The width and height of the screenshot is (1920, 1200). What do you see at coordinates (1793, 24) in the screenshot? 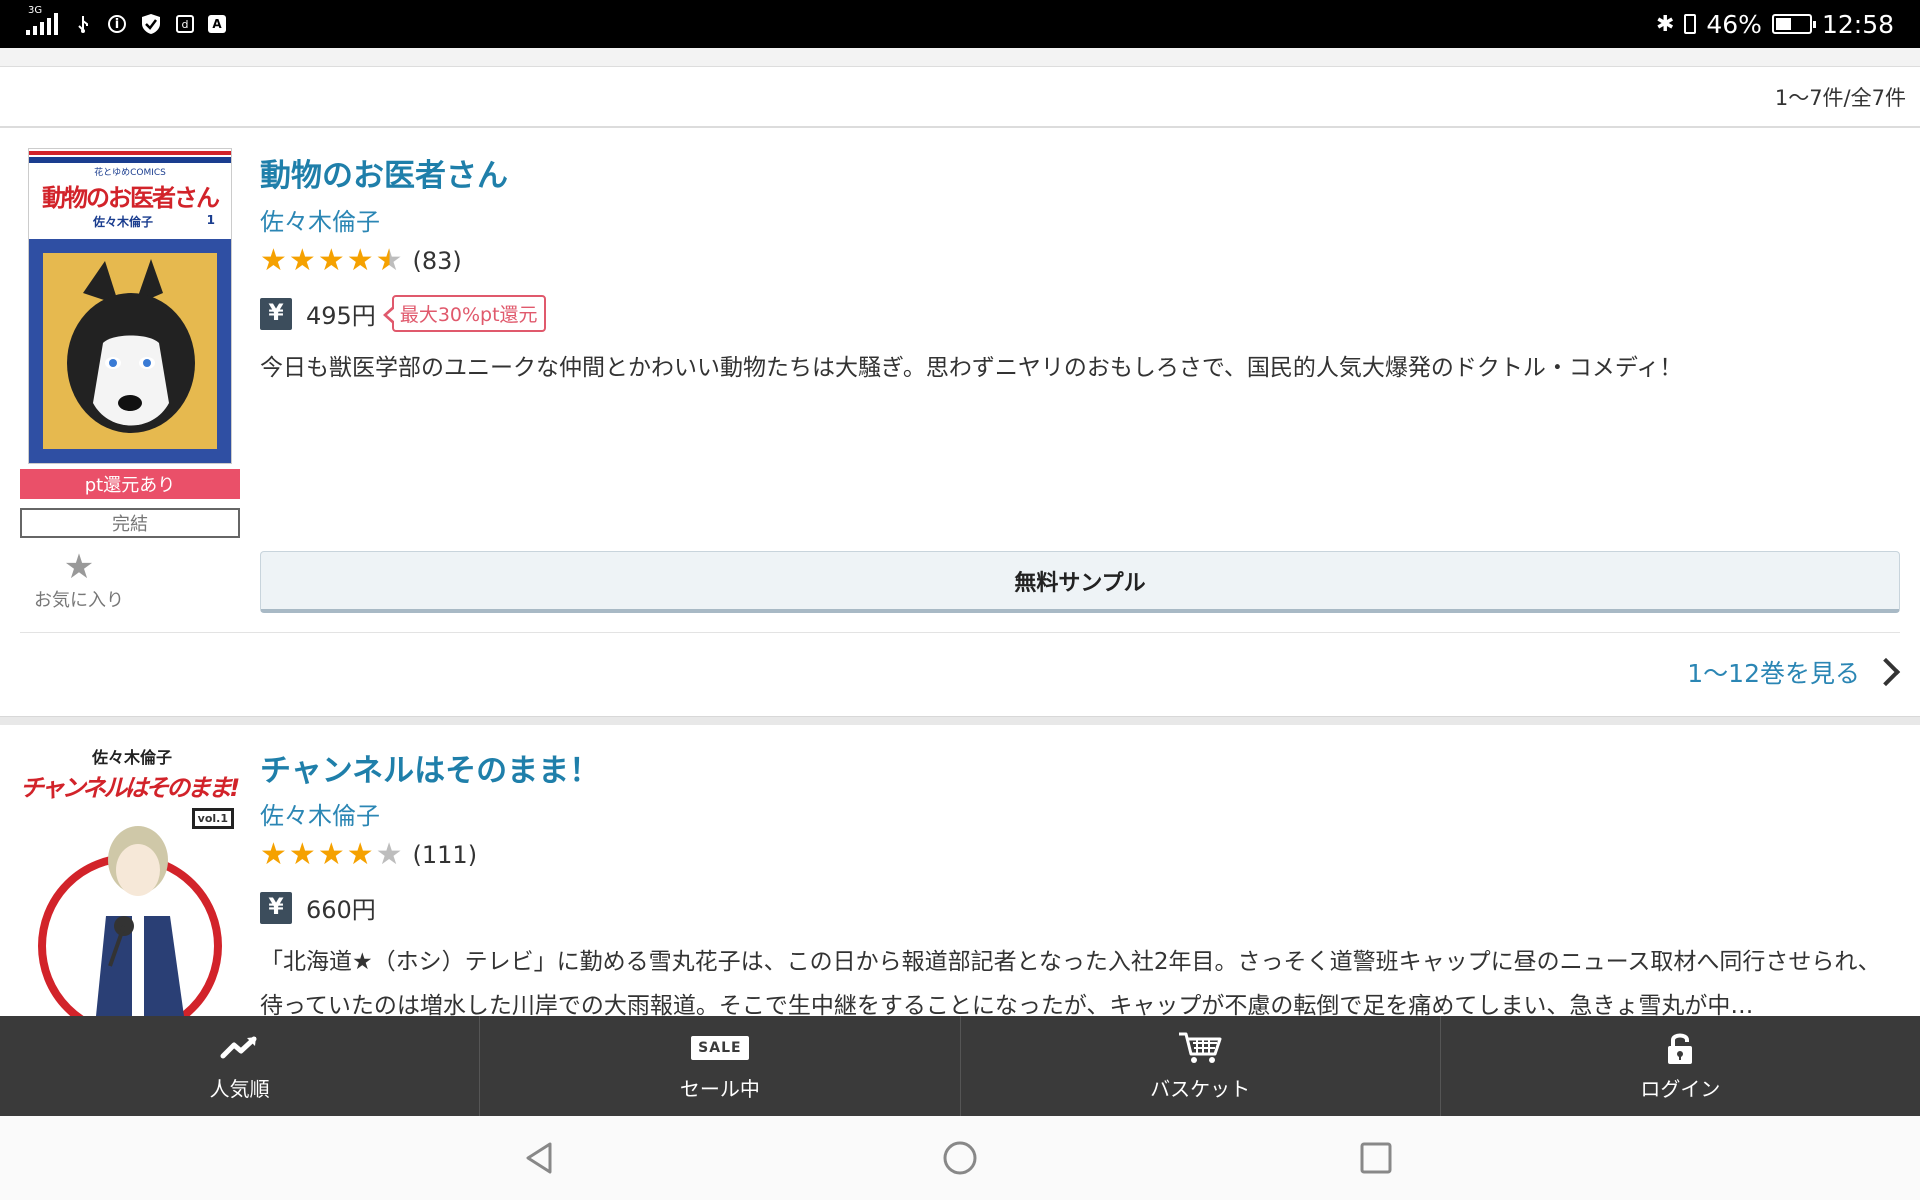
I see `battery-icon` at bounding box center [1793, 24].